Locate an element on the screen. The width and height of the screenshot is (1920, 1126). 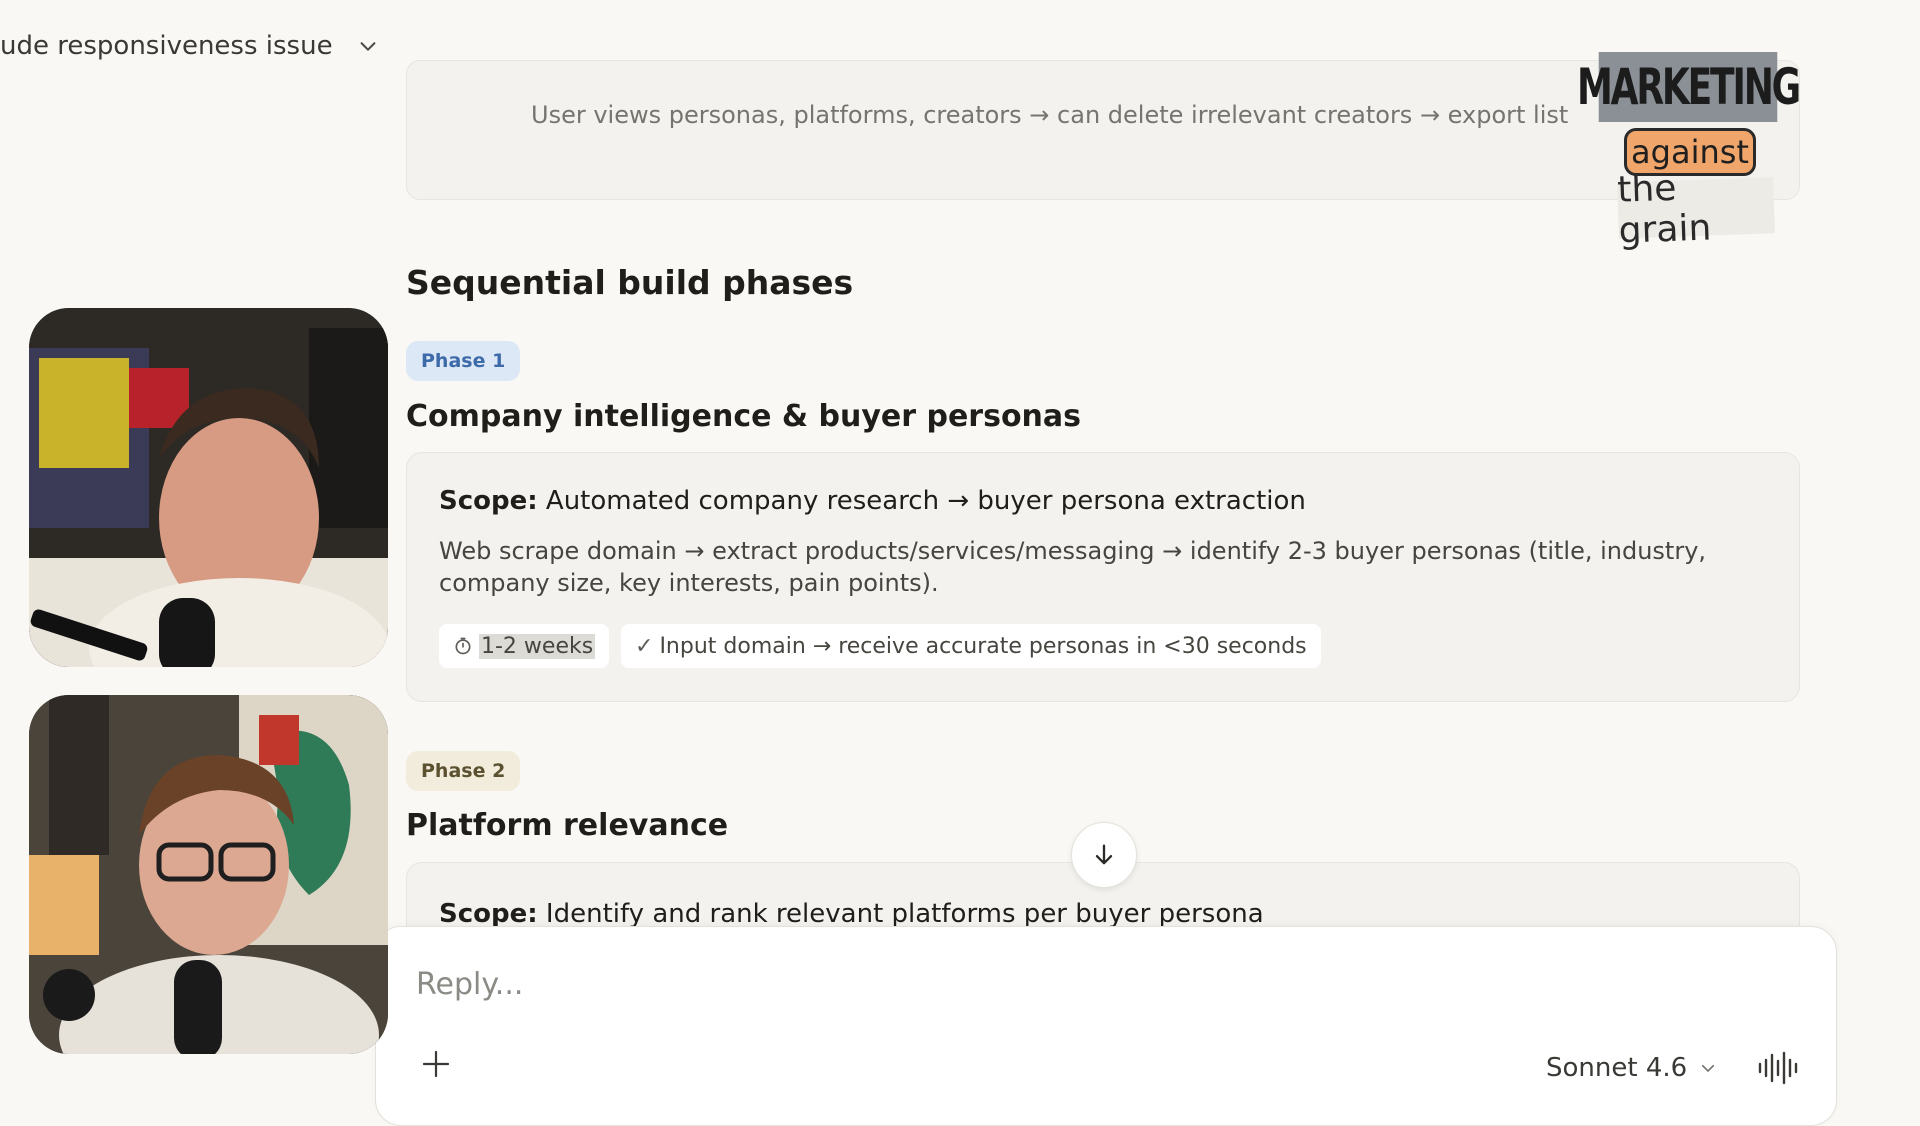
logo-the-grain: the grain is located at coordinates (1696, 210).